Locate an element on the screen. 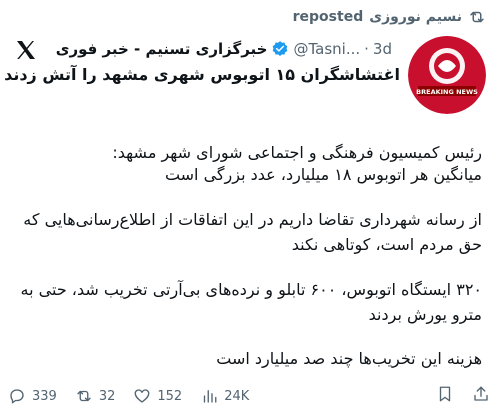  heart-icon is located at coordinates (142, 396).